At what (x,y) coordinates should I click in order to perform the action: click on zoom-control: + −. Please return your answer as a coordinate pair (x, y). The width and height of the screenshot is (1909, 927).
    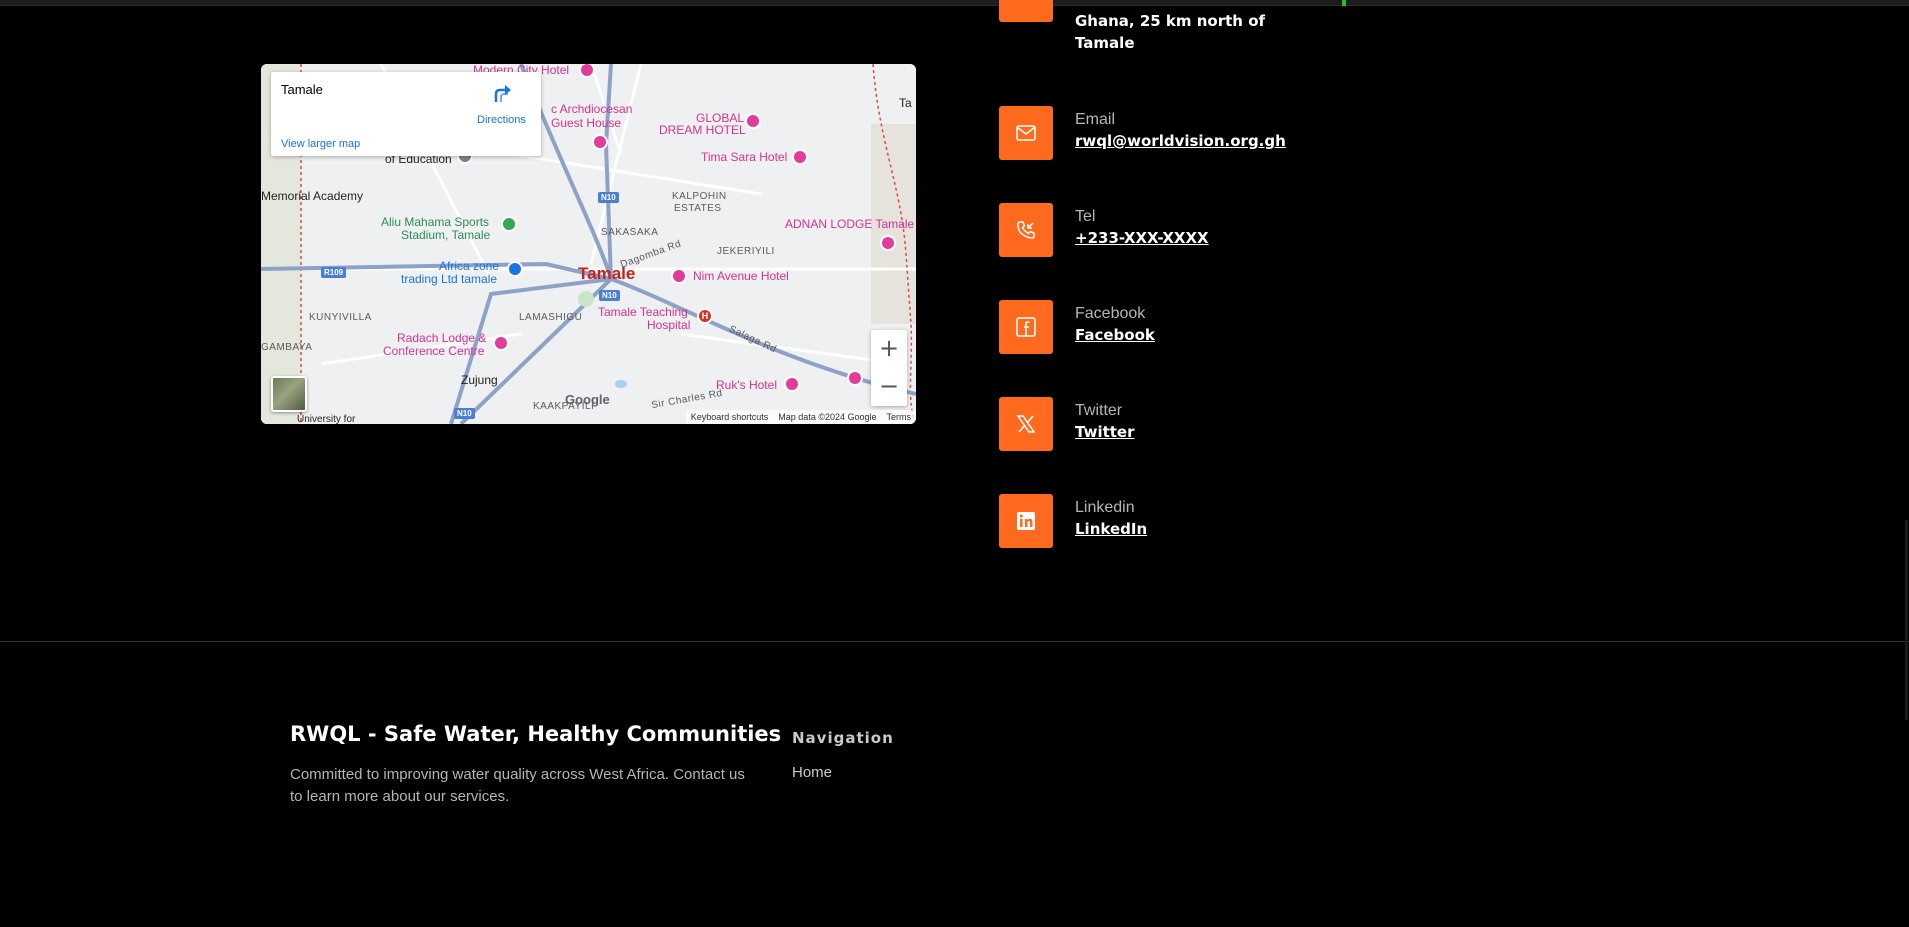
    Looking at the image, I should click on (889, 368).